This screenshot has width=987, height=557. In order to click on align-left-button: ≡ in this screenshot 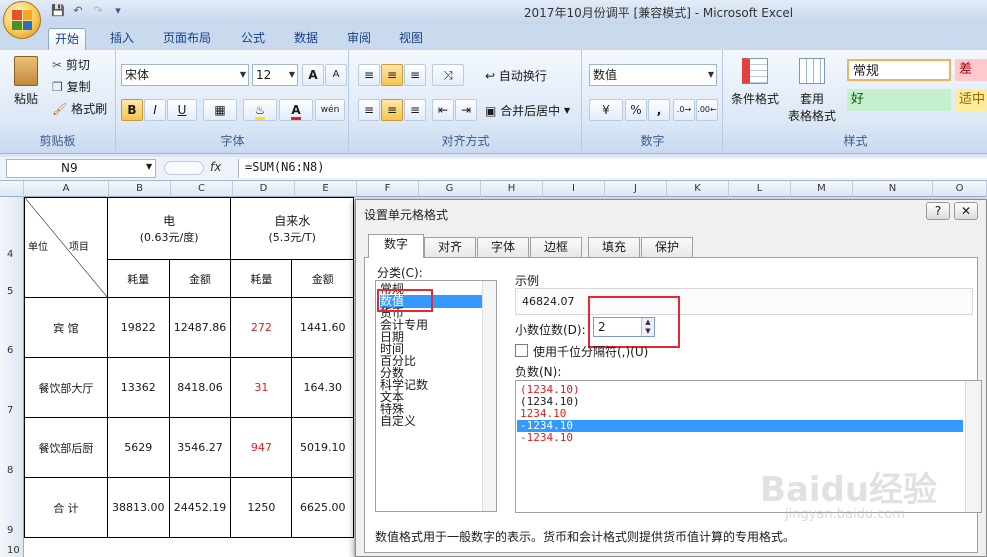, I will do `click(369, 110)`.